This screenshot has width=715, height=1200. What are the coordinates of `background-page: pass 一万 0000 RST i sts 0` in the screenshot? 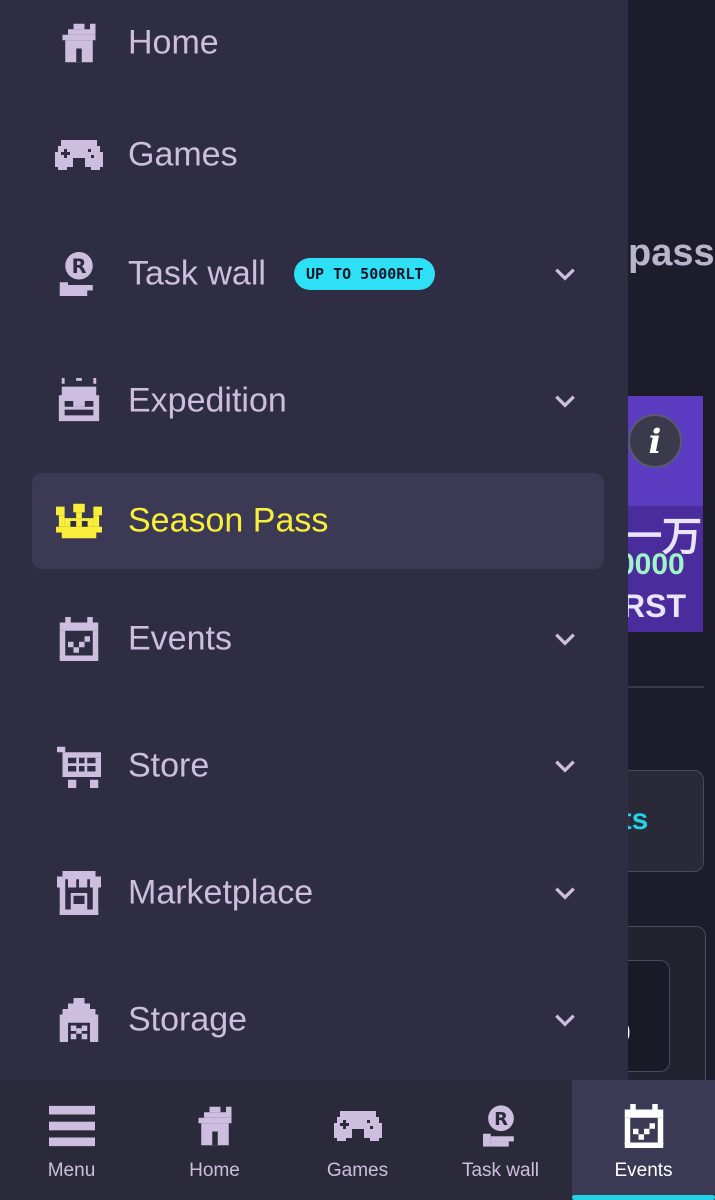 It's located at (671, 540).